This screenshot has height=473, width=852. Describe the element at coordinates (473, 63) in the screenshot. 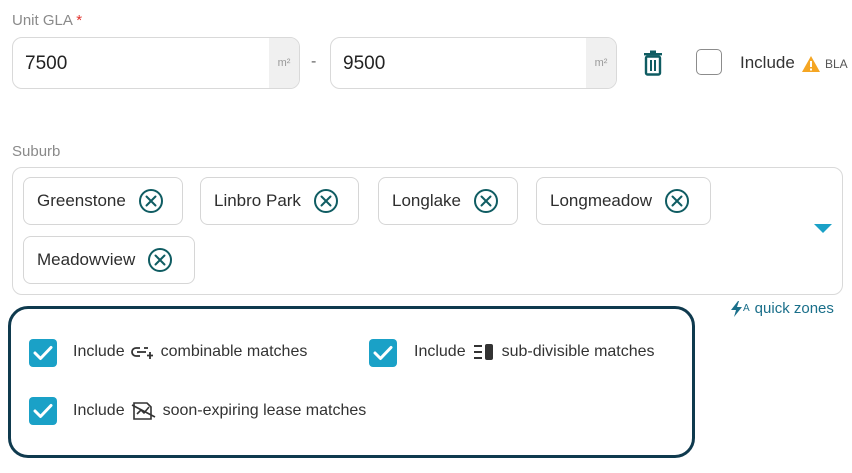

I see `gla-max-input: 9500 m²` at that location.